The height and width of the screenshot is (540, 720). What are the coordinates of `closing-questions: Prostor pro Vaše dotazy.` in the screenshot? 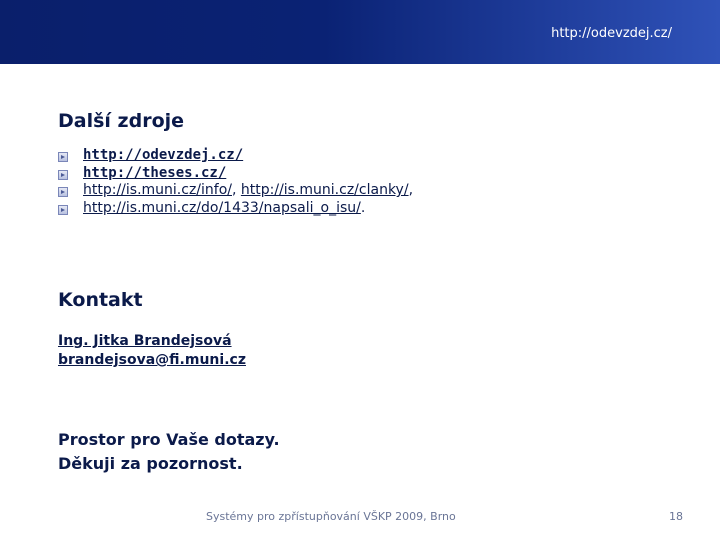 It's located at (169, 439).